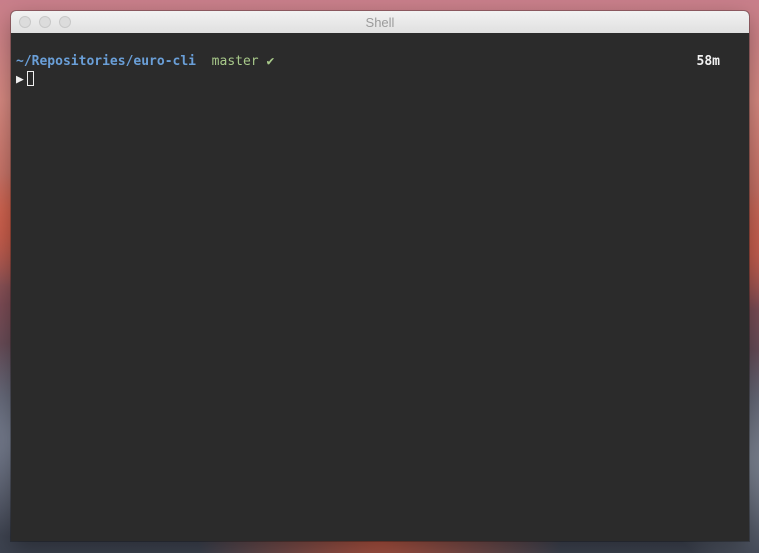 Image resolution: width=759 pixels, height=553 pixels. I want to click on prompt-line: ~/Repositories/euro-cli master ✔, so click(145, 62).